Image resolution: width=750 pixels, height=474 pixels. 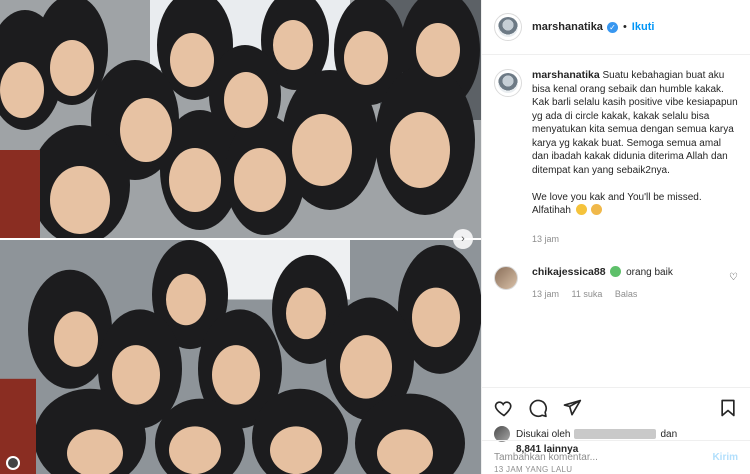 What do you see at coordinates (603, 457) in the screenshot?
I see `comment-input` at bounding box center [603, 457].